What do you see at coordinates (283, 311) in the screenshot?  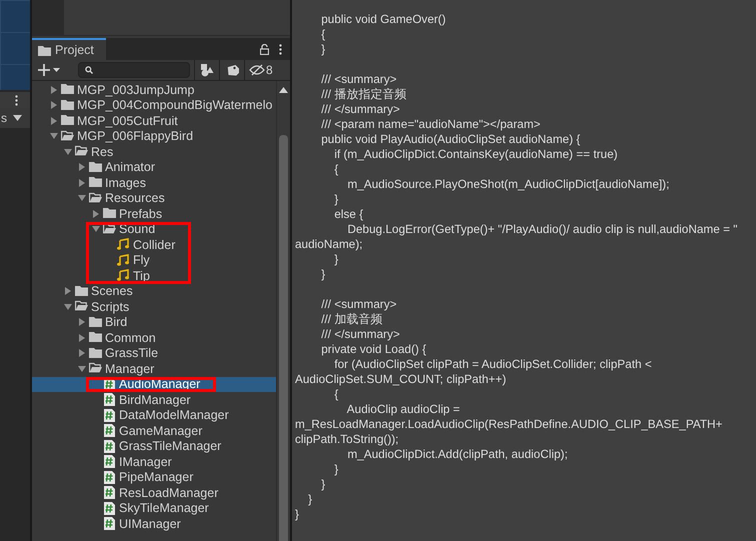 I see `scrollbar` at bounding box center [283, 311].